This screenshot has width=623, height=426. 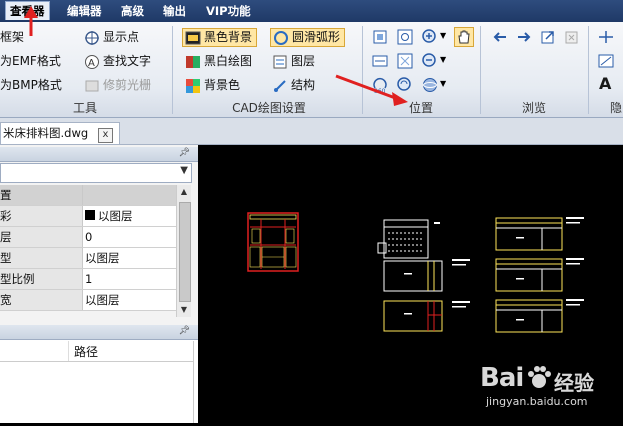 What do you see at coordinates (41, 237) in the screenshot?
I see `property-key: 层` at bounding box center [41, 237].